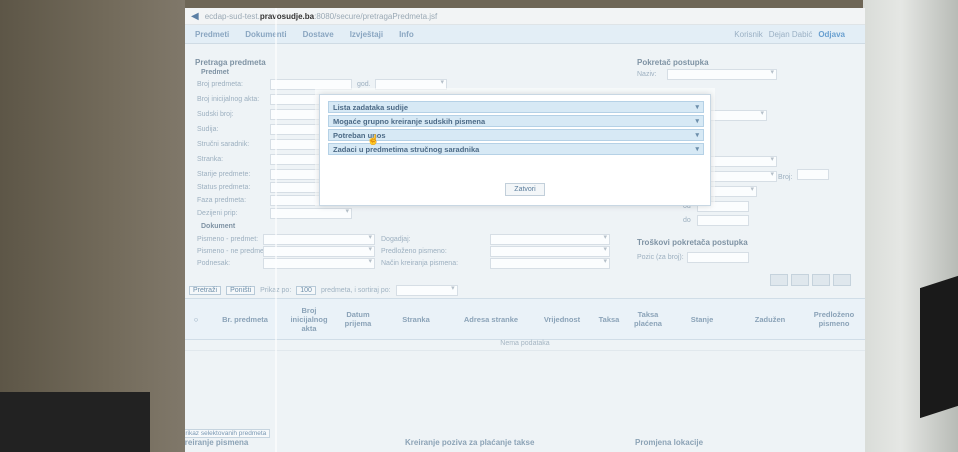  What do you see at coordinates (673, 62) in the screenshot?
I see `pokretac-title: Pokretač postupka` at bounding box center [673, 62].